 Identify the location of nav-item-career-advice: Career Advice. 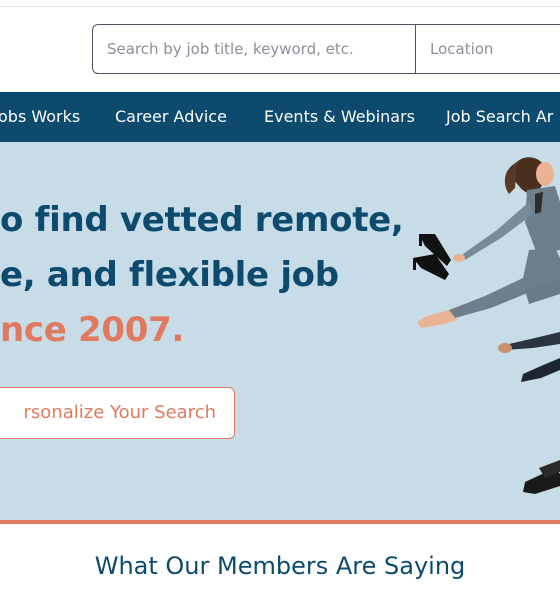
(171, 117).